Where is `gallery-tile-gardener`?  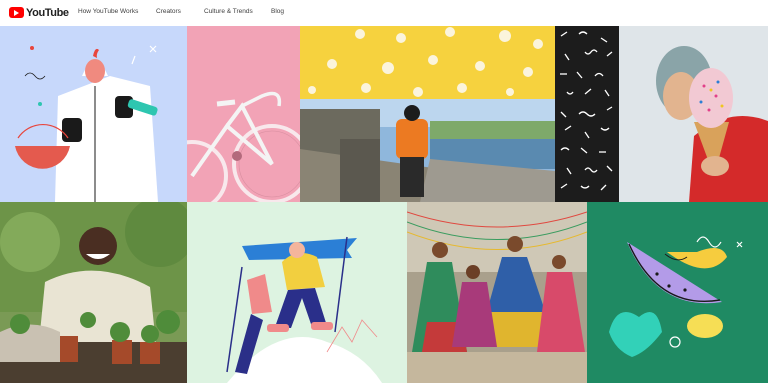 gallery-tile-gardener is located at coordinates (93, 292).